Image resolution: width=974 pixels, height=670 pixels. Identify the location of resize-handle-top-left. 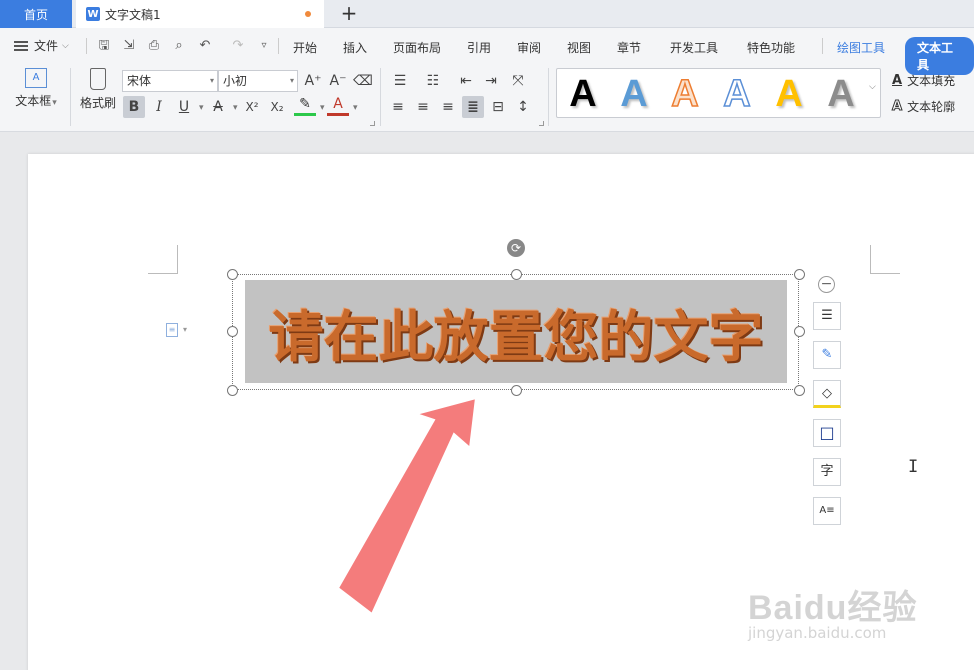
(232, 274).